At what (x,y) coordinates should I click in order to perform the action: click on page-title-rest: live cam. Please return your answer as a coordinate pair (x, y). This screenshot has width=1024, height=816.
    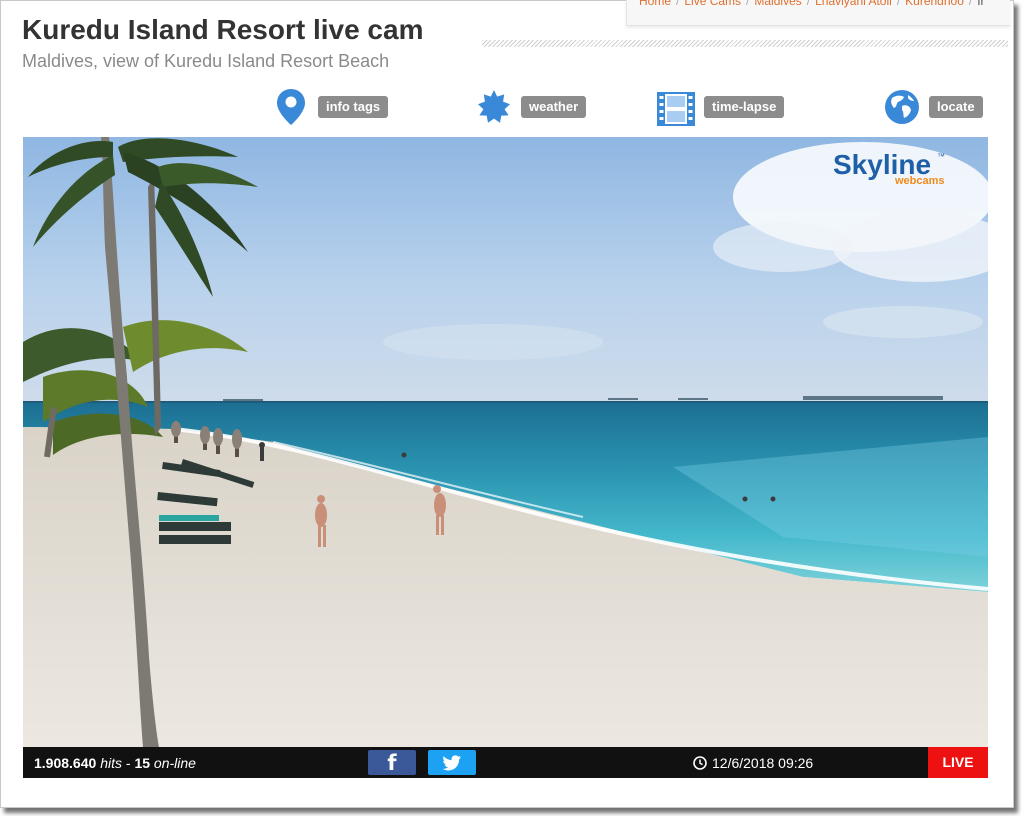
    Looking at the image, I should click on (368, 29).